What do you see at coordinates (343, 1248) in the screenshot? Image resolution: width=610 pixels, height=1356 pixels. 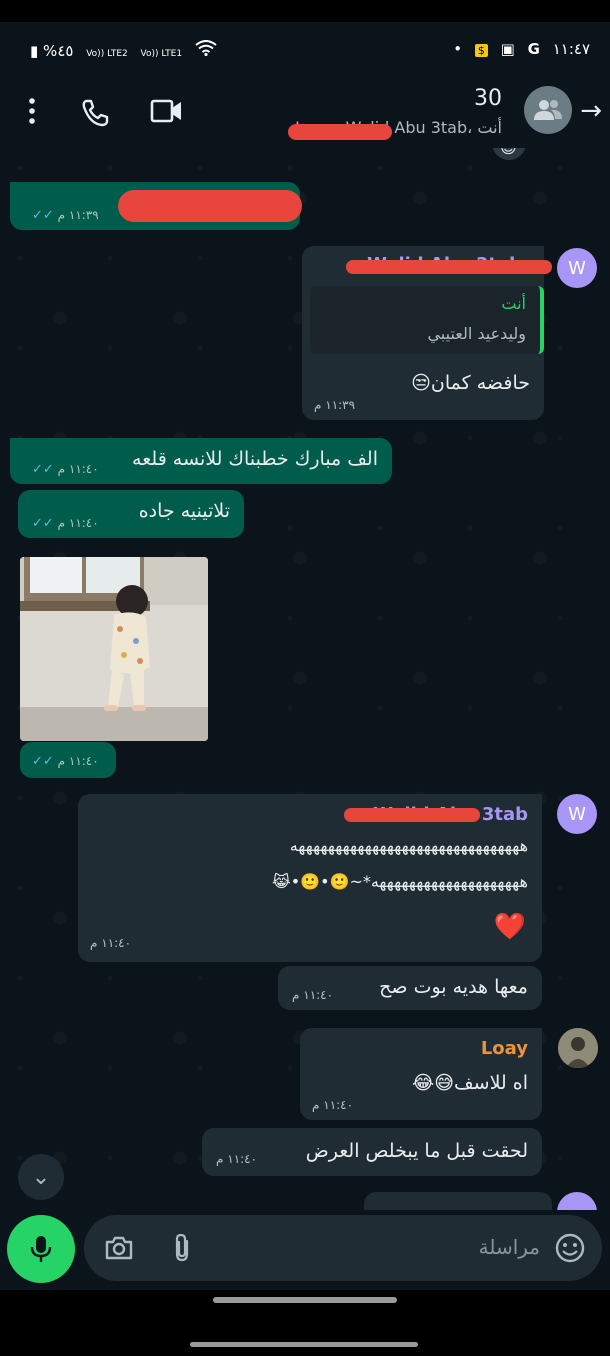 I see `message-input-bar: مراسلة` at bounding box center [343, 1248].